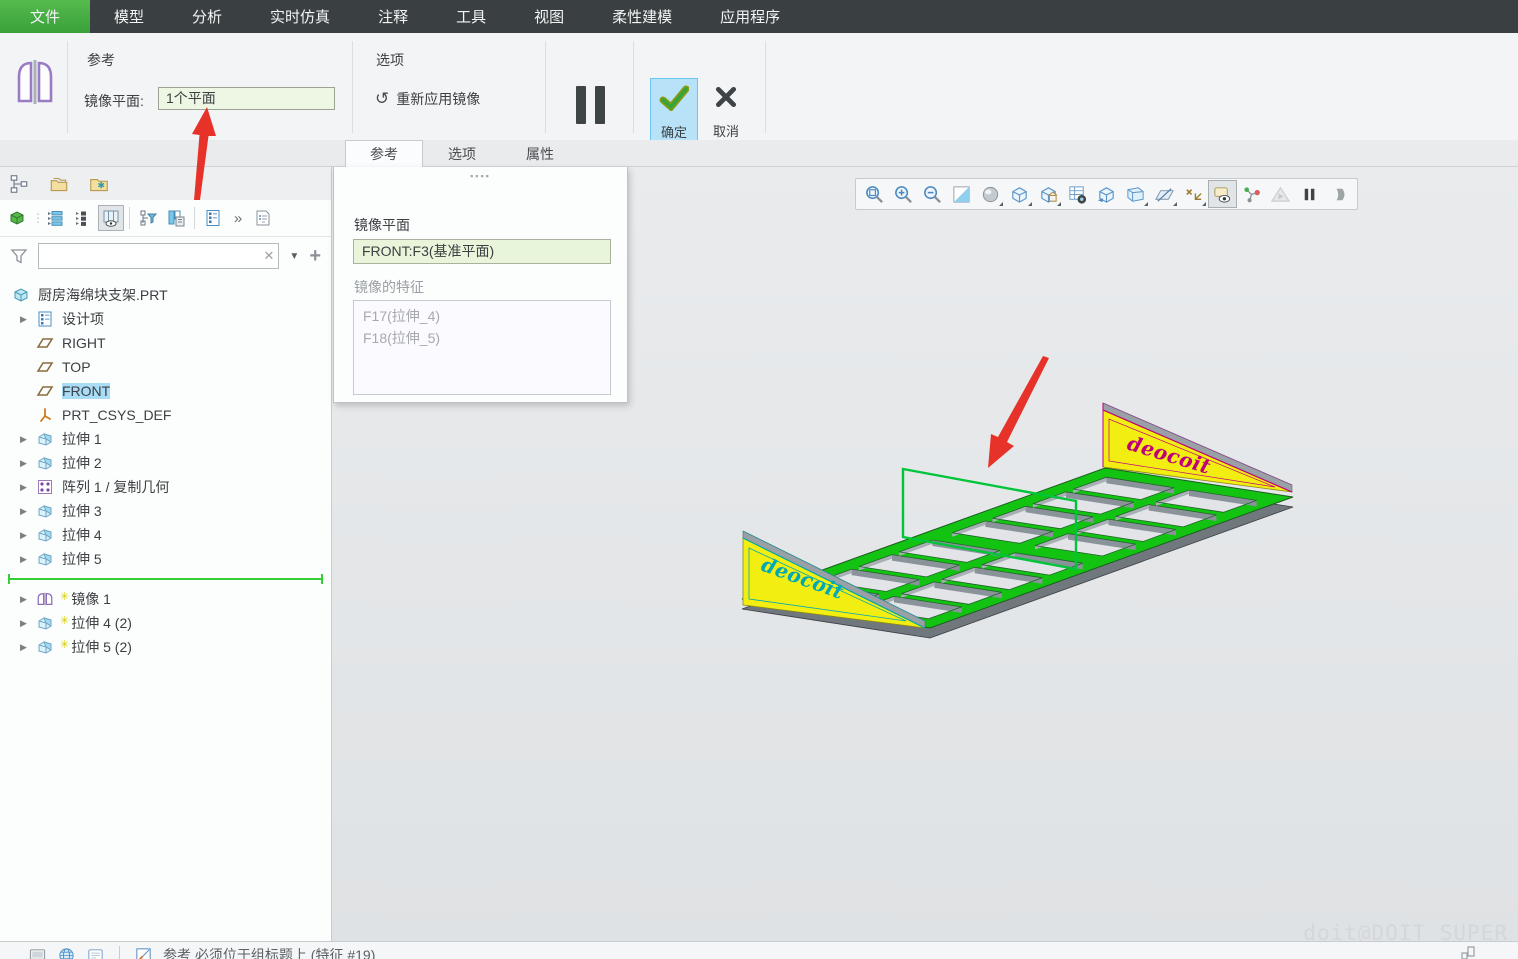 The height and width of the screenshot is (959, 1518). Describe the element at coordinates (17, 218) in the screenshot. I see `model-display-icon` at that location.